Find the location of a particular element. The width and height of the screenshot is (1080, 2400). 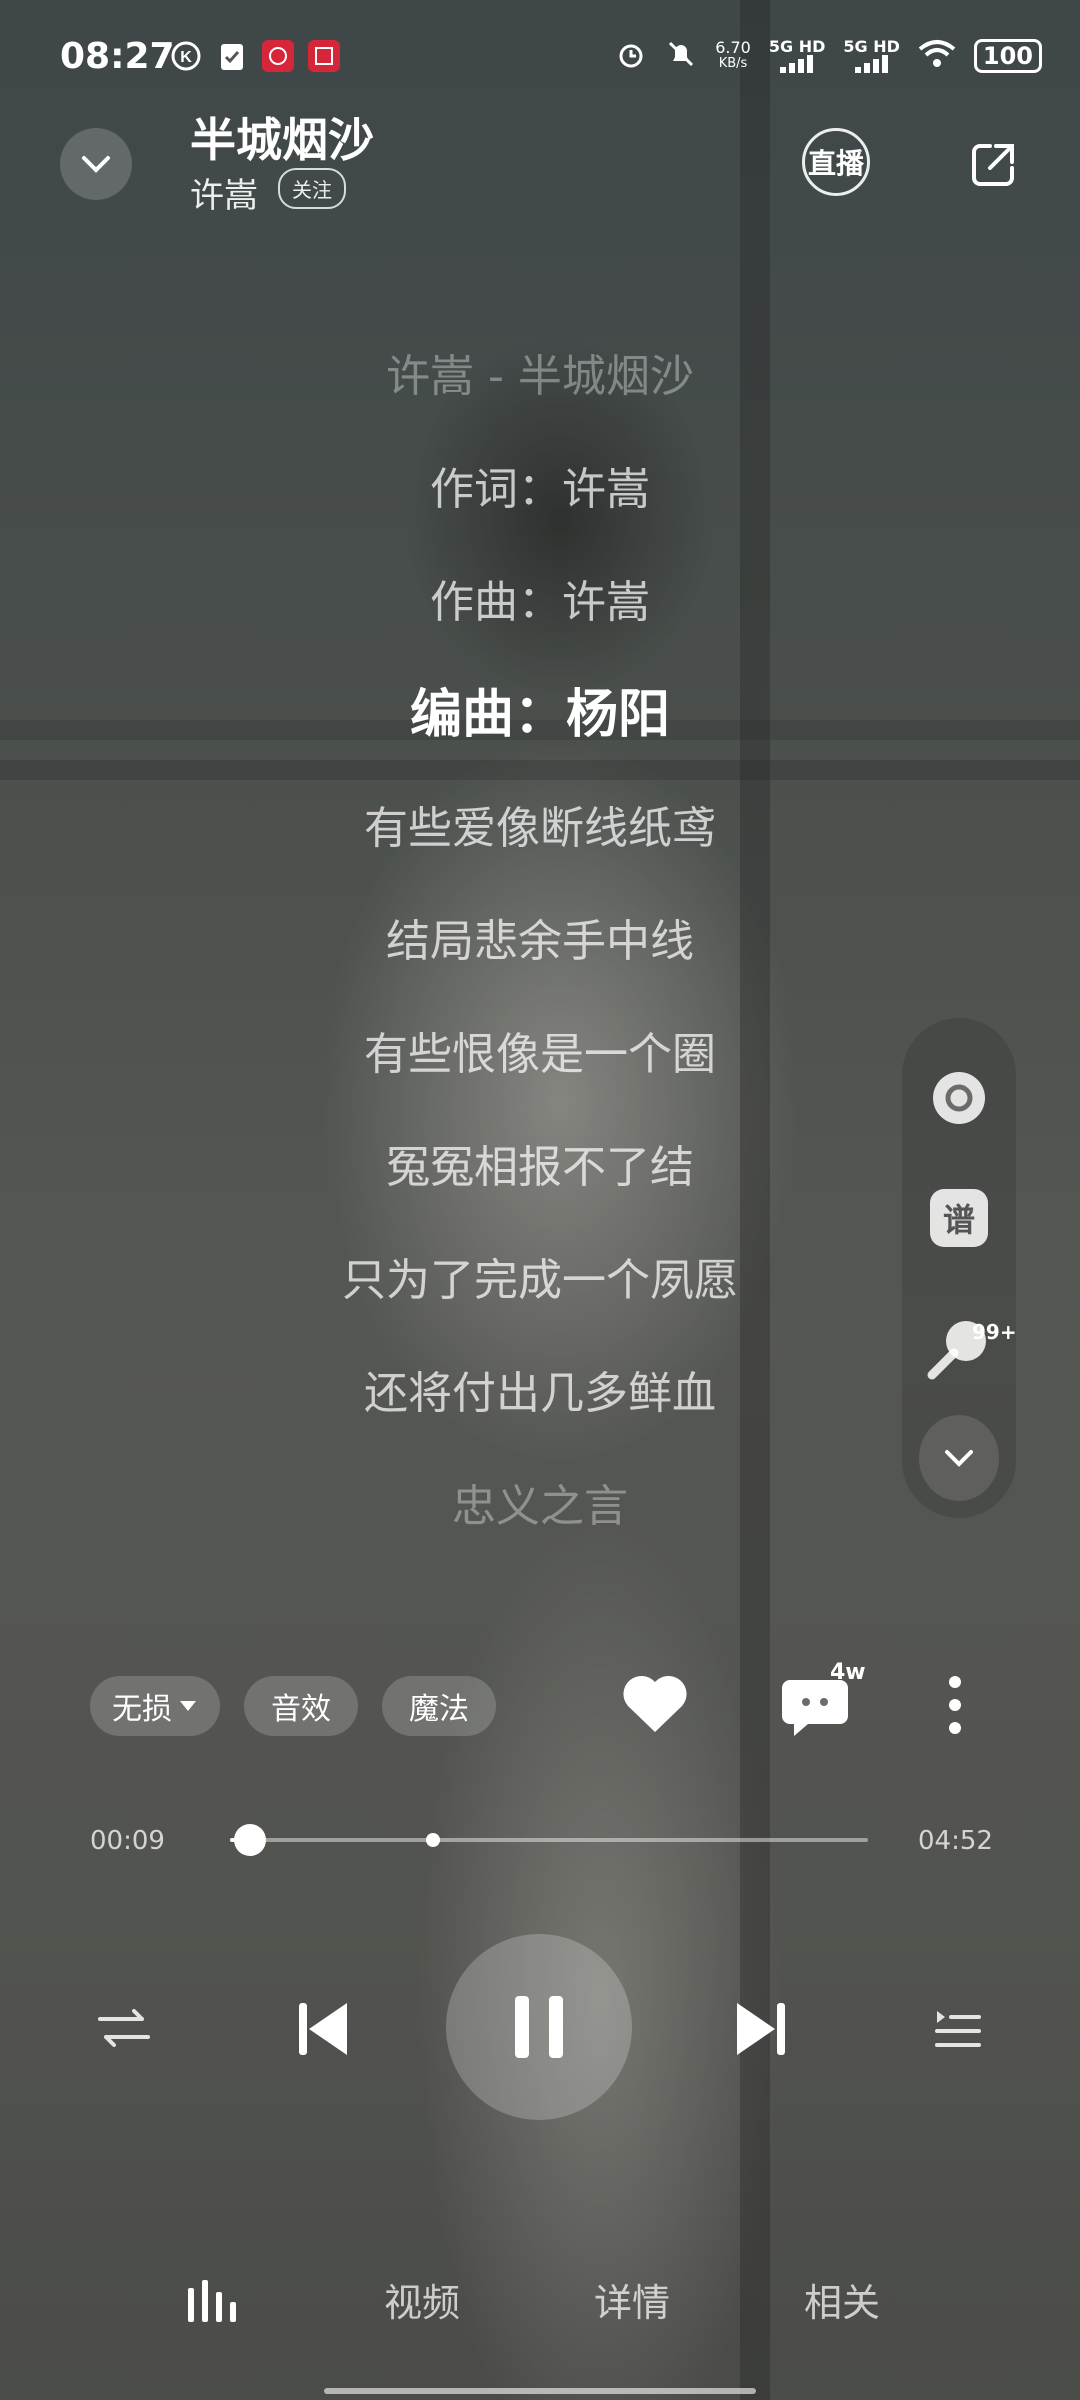

network-speed: 6.70 KB/s is located at coordinates (733, 56).